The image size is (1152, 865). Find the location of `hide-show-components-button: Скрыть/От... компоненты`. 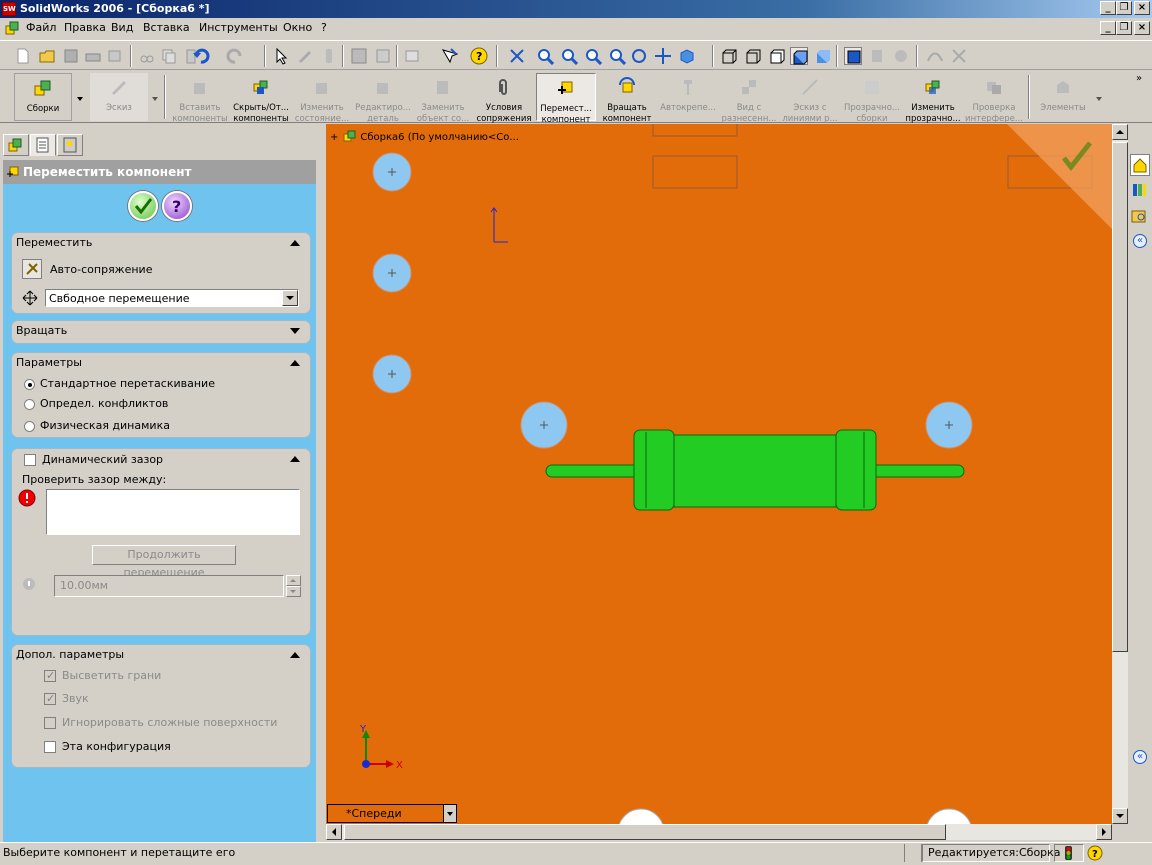

hide-show-components-button: Скрыть/От... компоненты is located at coordinates (261, 98).